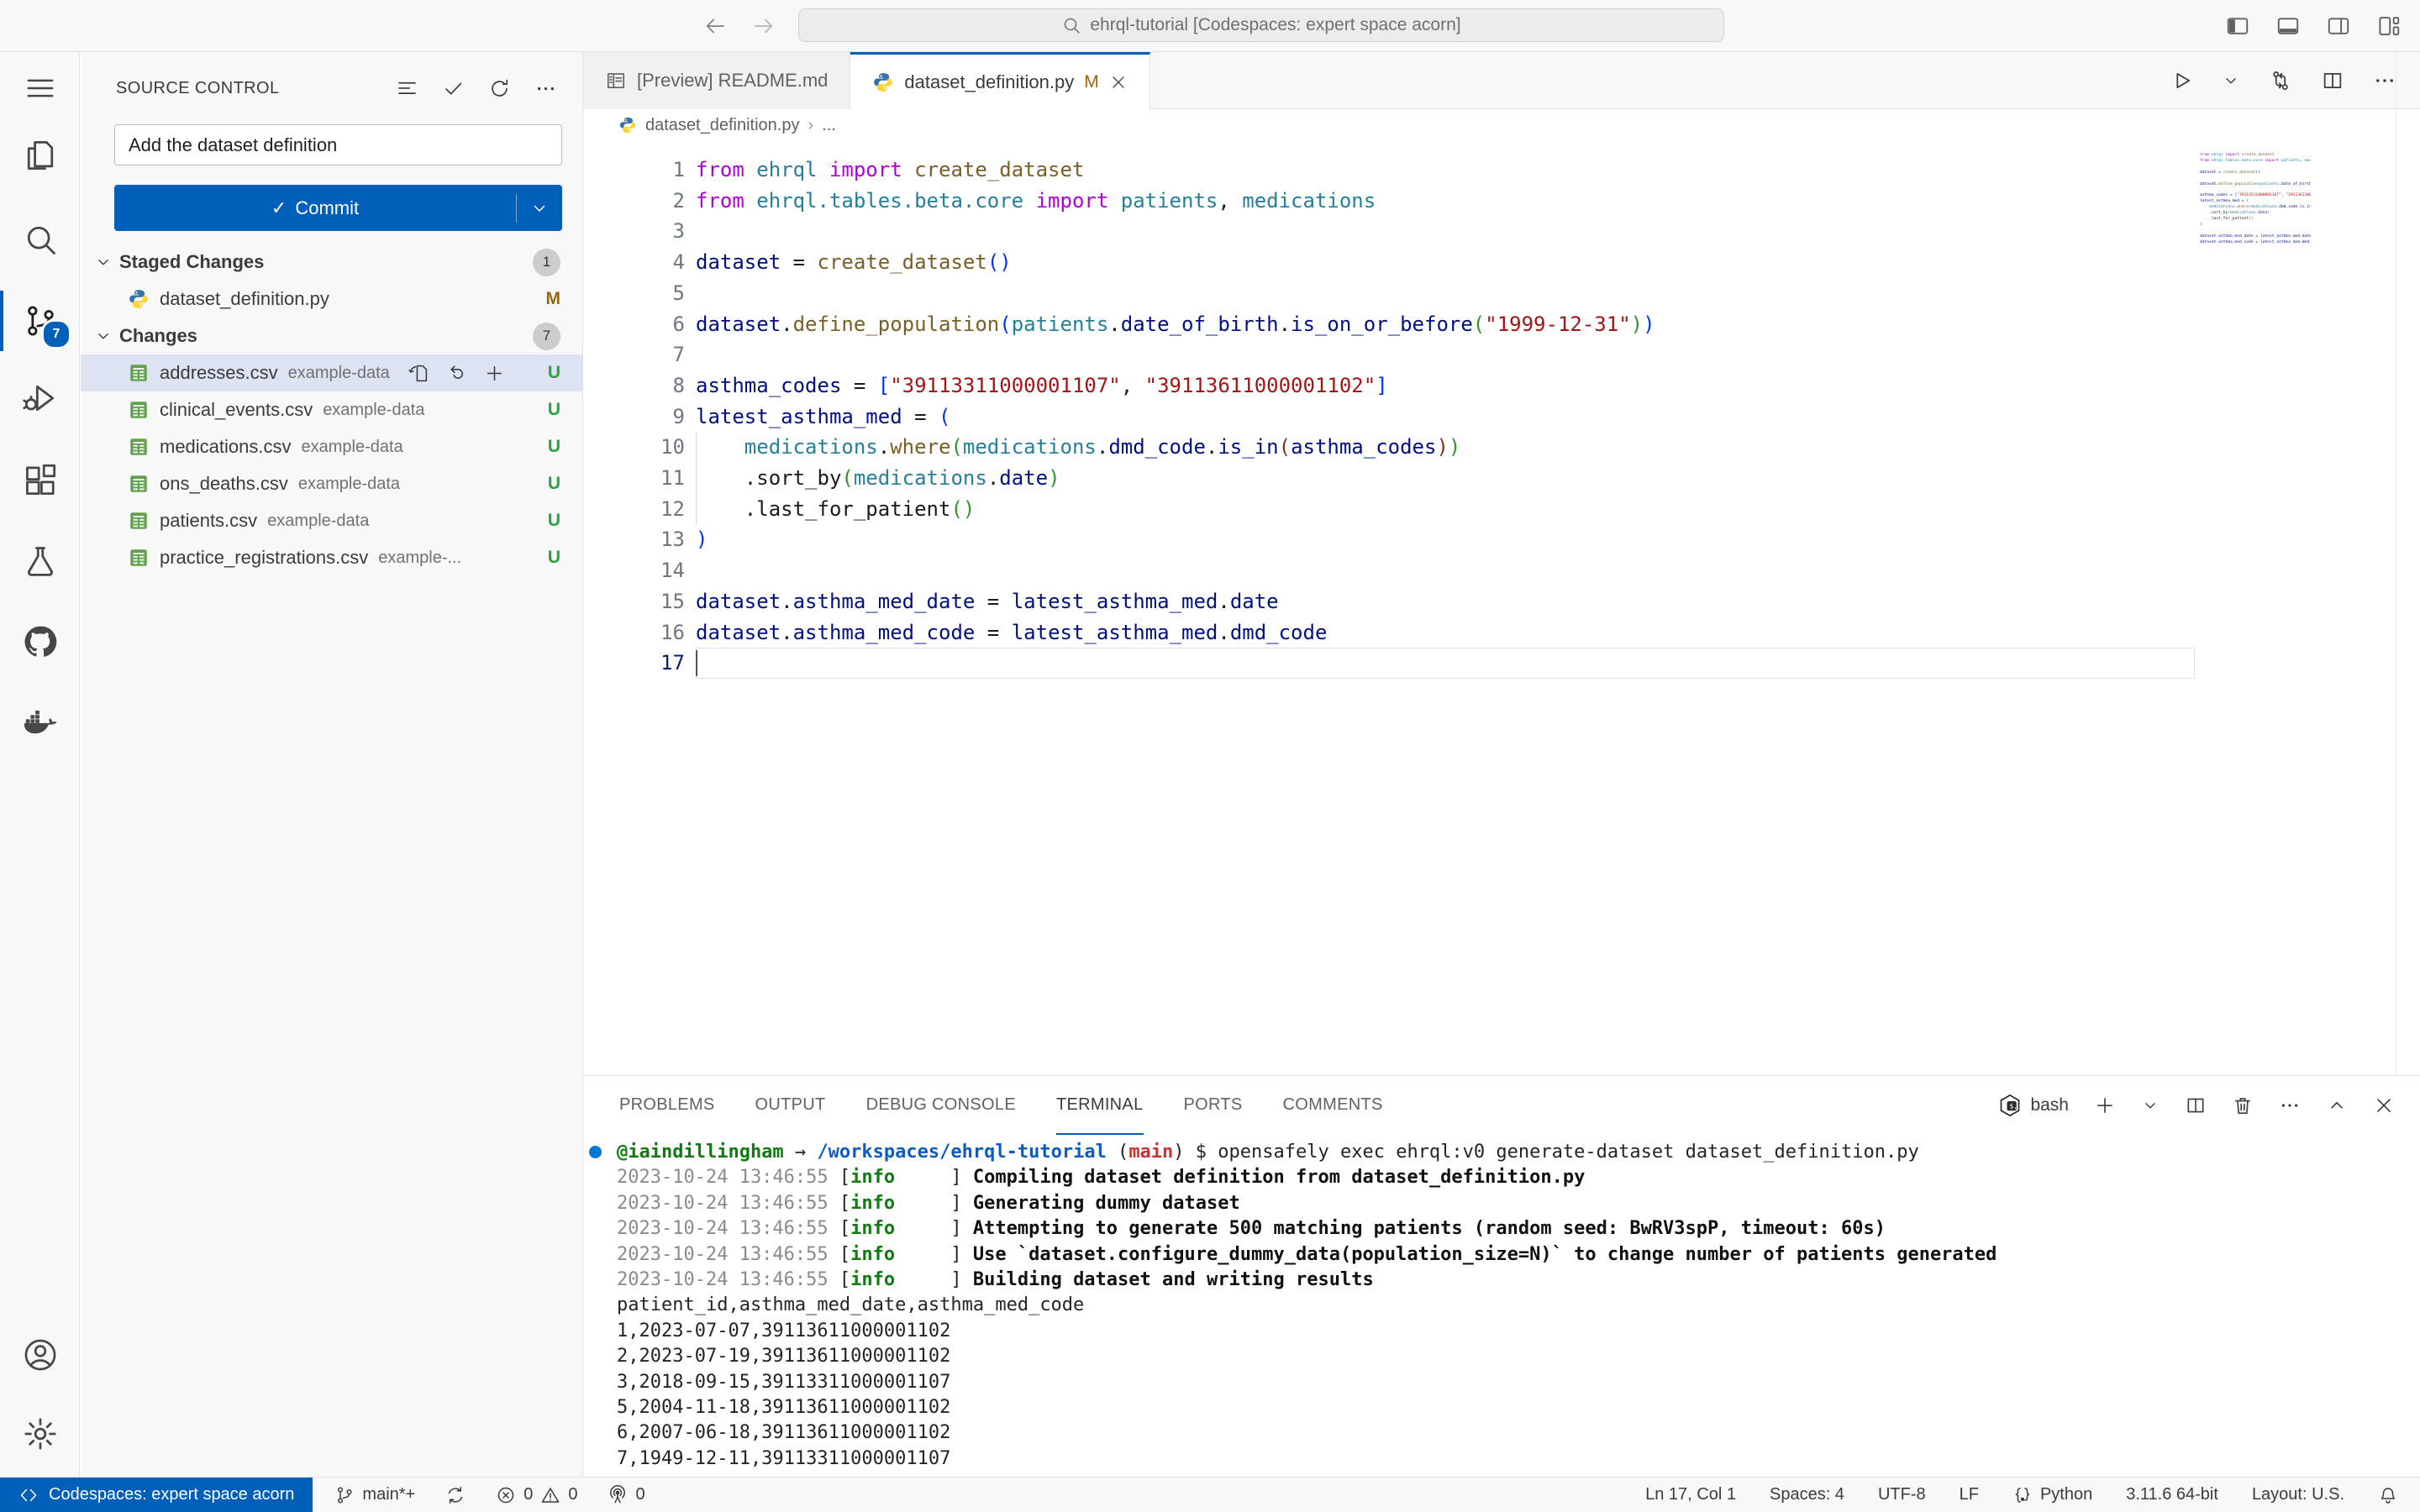 This screenshot has height=1512, width=2420. I want to click on panel-tab-comments: COMMENTS, so click(1333, 1105).